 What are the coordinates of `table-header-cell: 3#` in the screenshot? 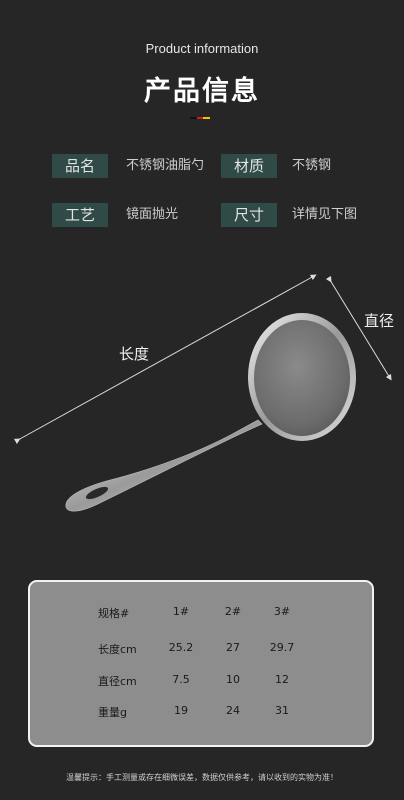 It's located at (282, 611).